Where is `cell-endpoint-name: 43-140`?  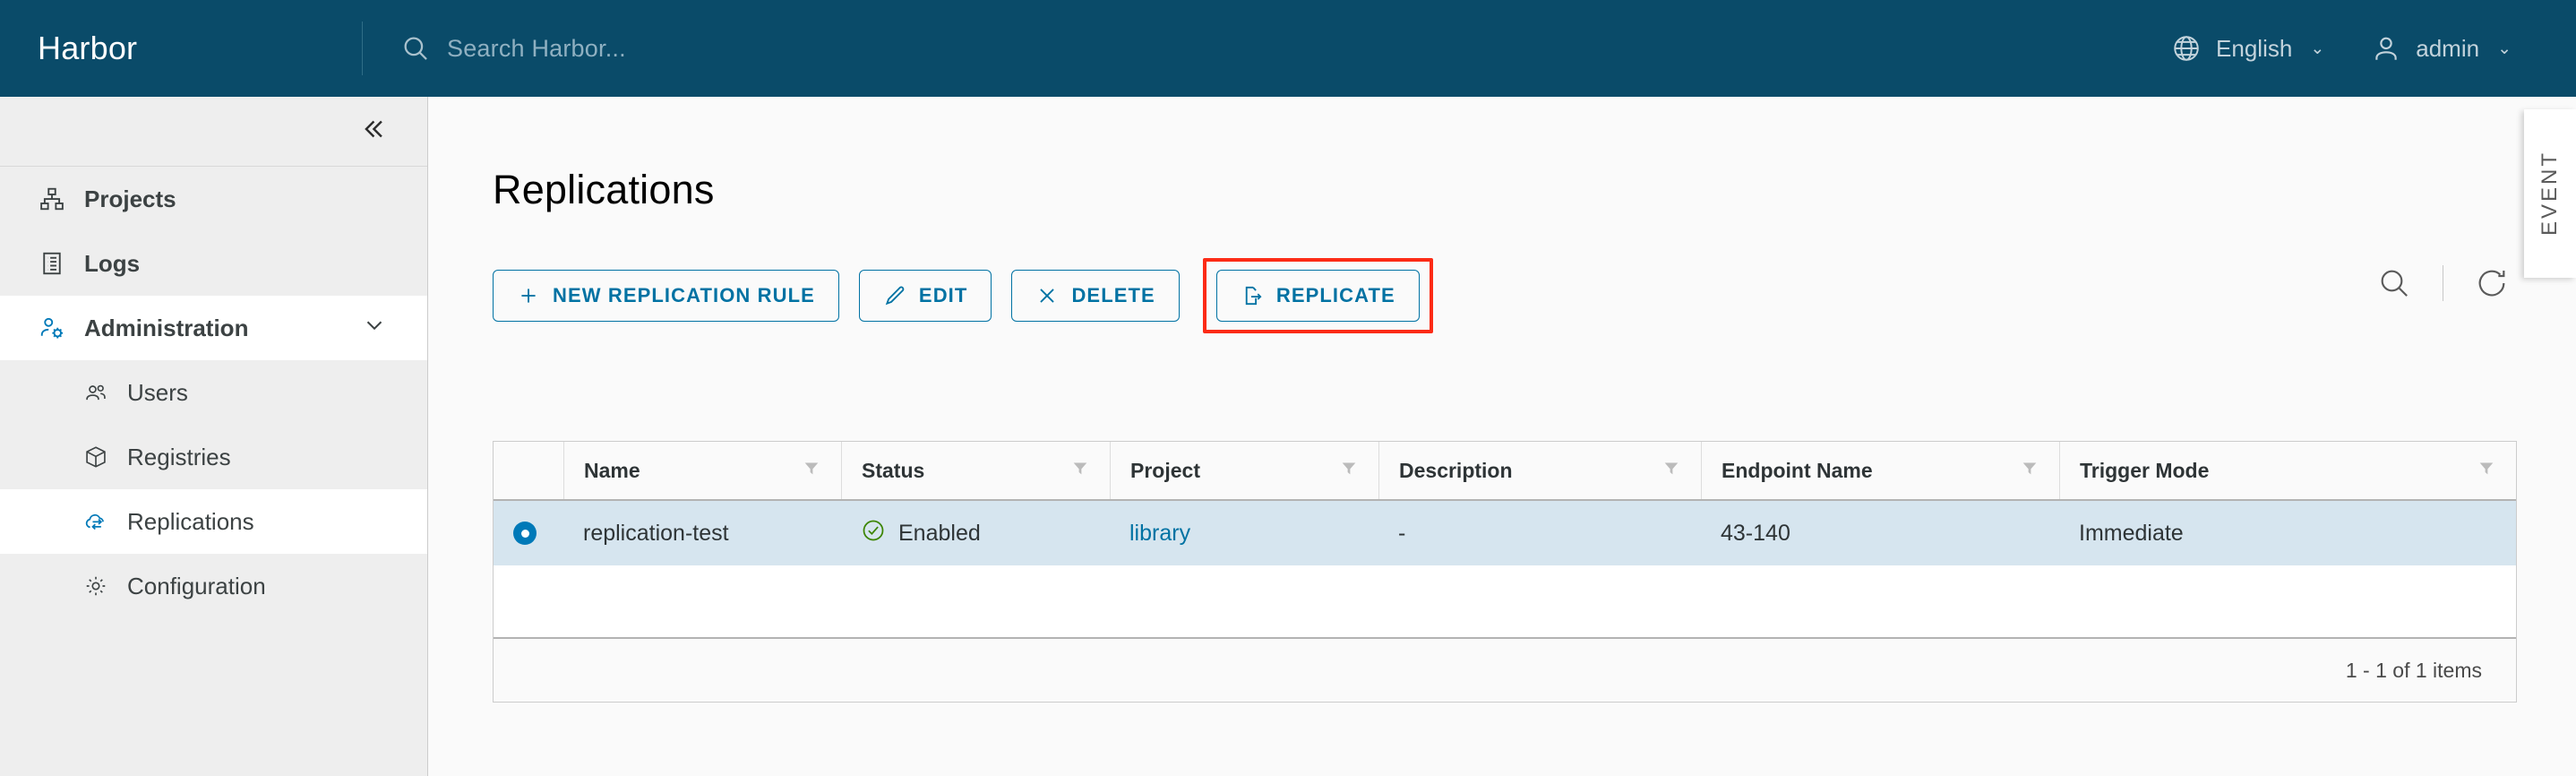 cell-endpoint-name: 43-140 is located at coordinates (1755, 533).